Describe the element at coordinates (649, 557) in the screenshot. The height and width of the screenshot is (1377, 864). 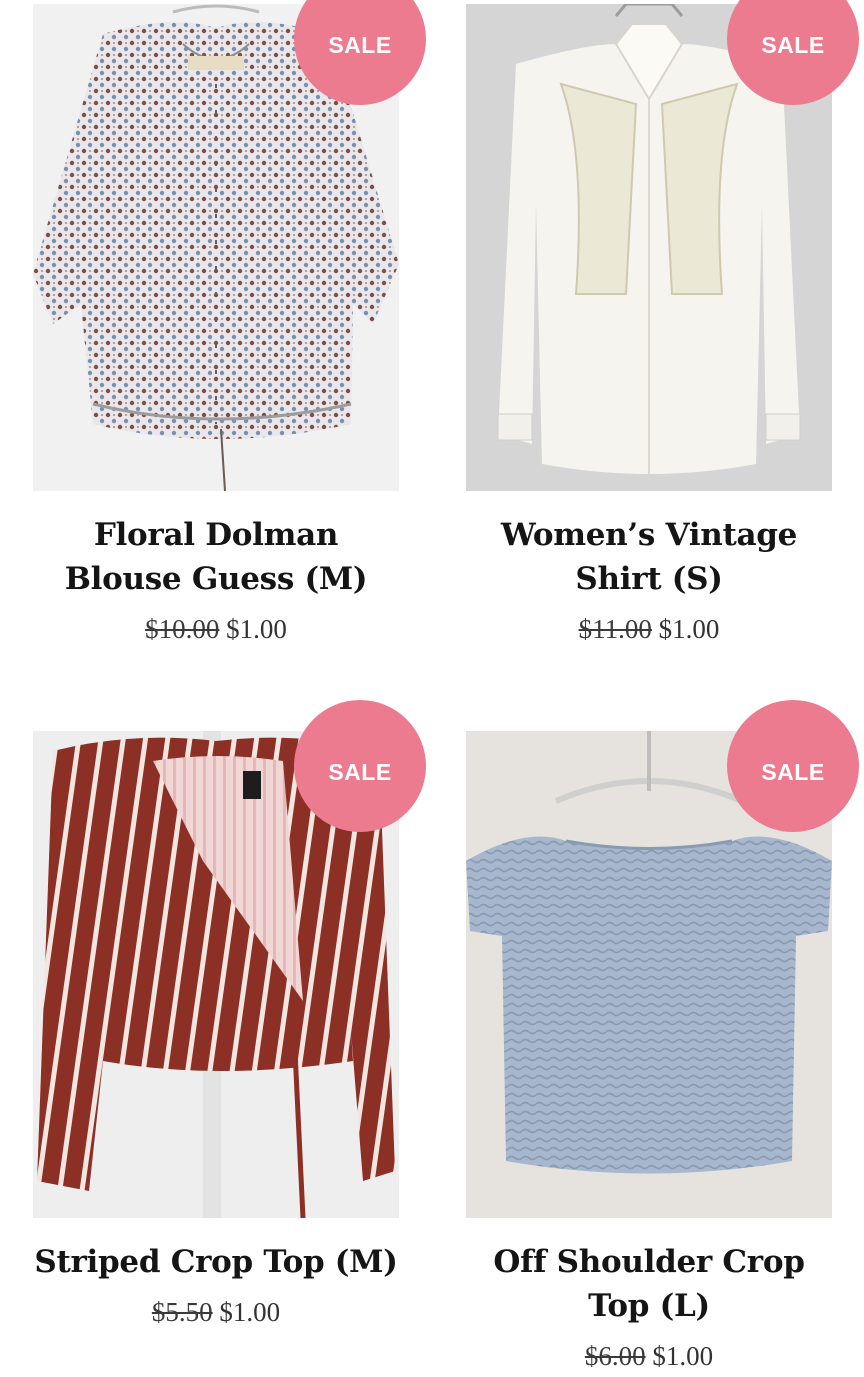
I see `product-title: Women’s Vintage Shirt (S)` at that location.